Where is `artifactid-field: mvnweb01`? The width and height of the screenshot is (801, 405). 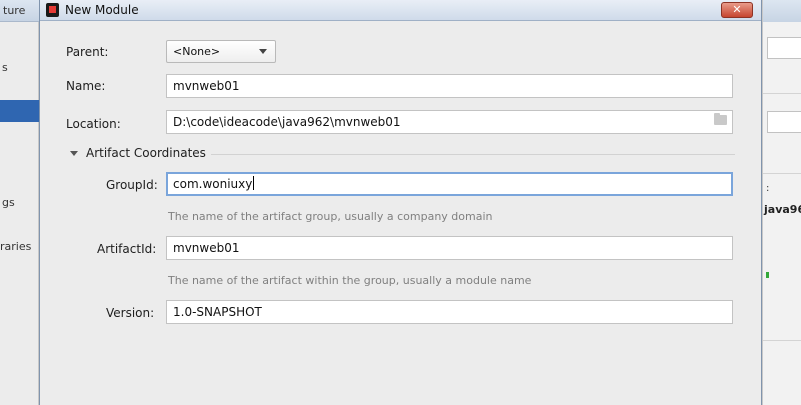
artifactid-field: mvnweb01 is located at coordinates (449, 248).